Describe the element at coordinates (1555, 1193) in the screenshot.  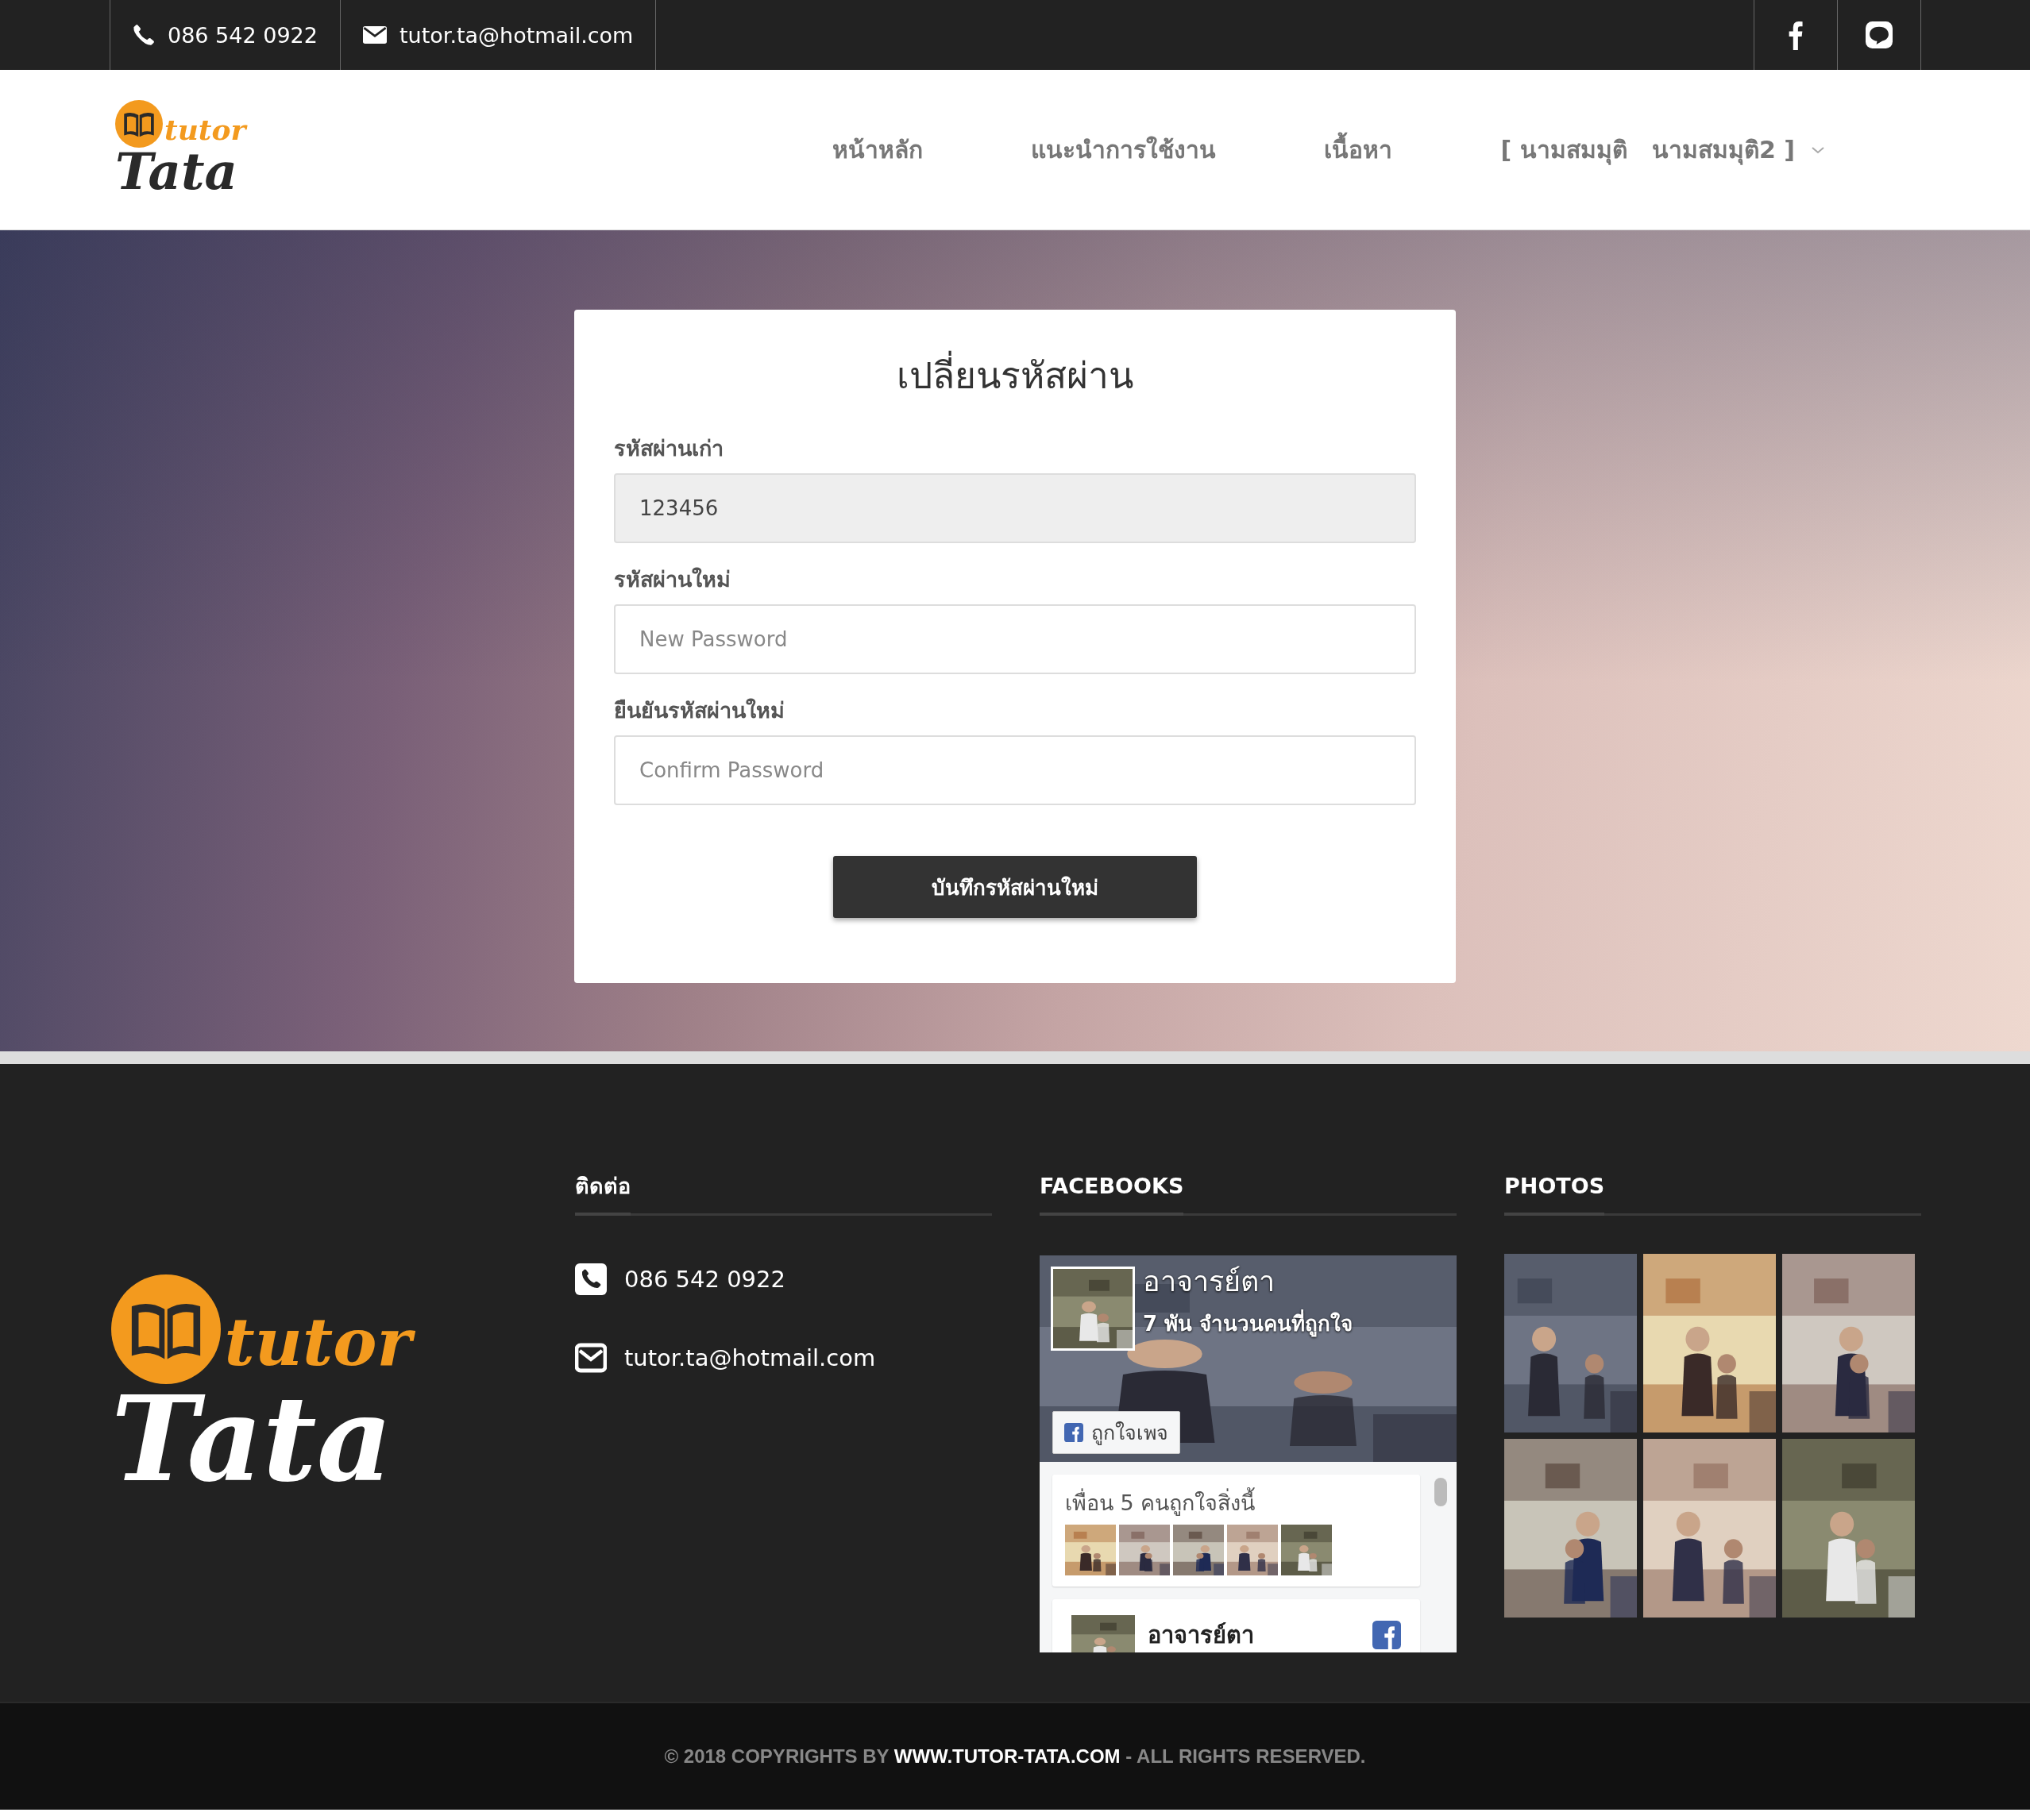
I see `footer-heading: PHOTOS` at that location.